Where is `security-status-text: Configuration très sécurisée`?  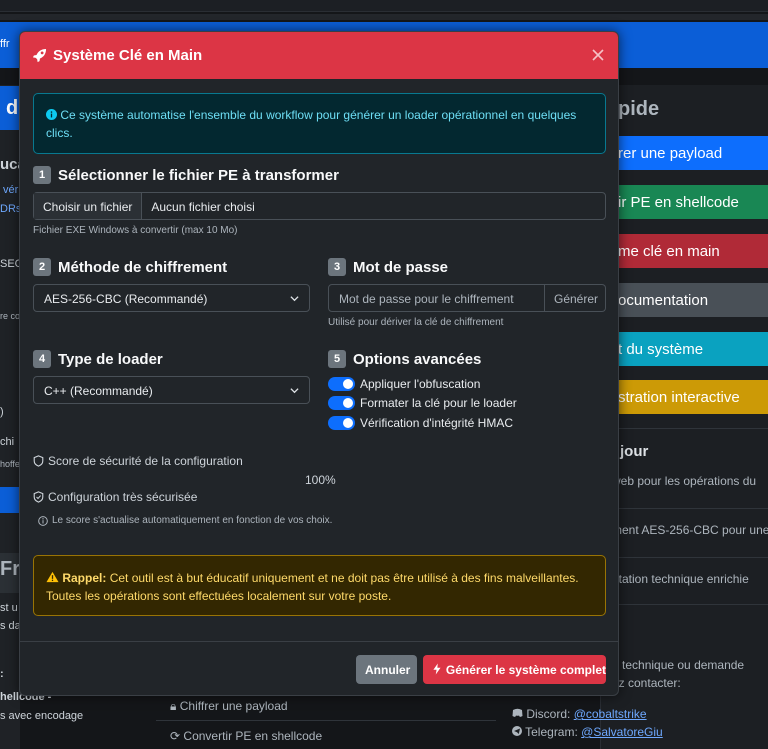
security-status-text: Configuration très sécurisée is located at coordinates (123, 497).